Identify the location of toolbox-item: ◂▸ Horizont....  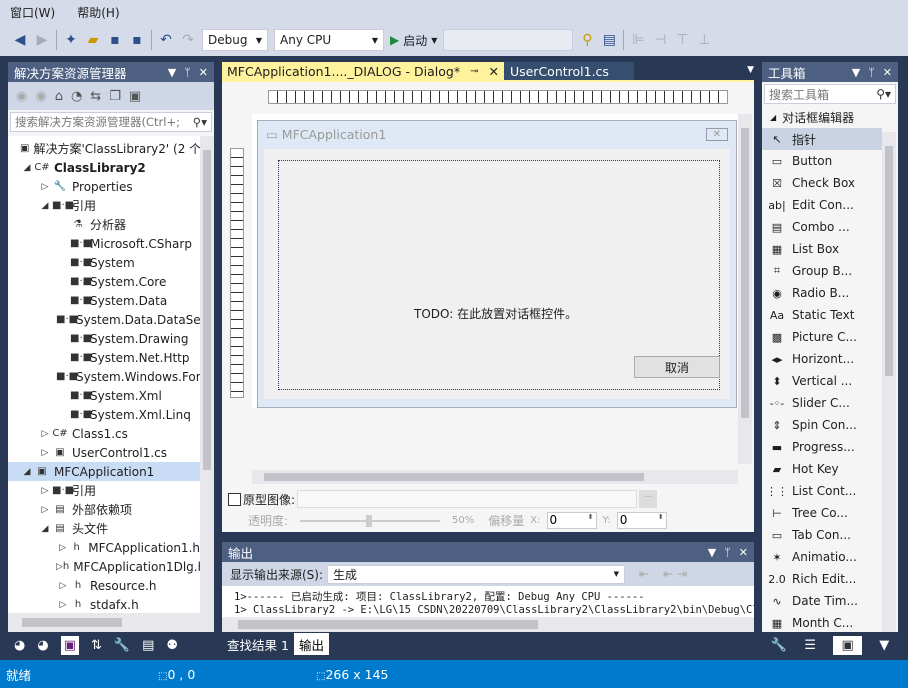
(822, 359).